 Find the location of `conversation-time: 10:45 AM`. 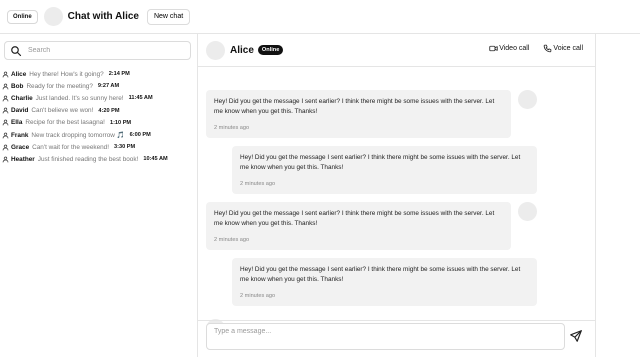

conversation-time: 10:45 AM is located at coordinates (155, 159).